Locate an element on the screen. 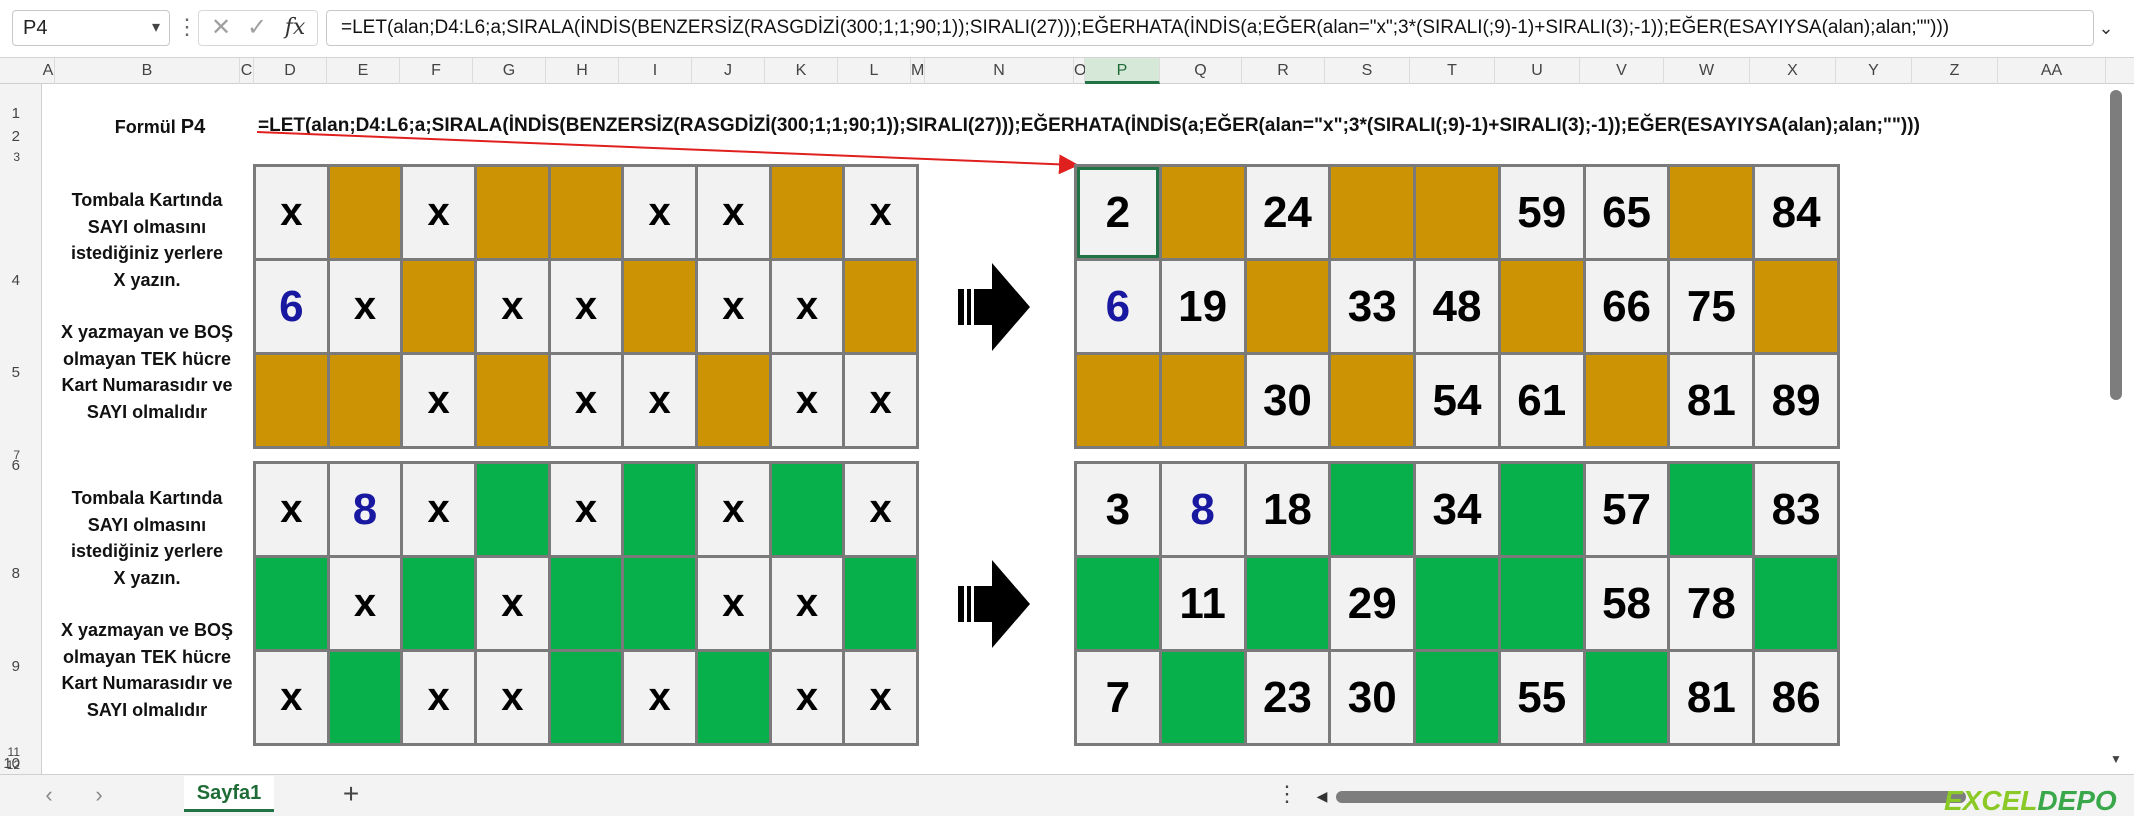 This screenshot has width=2134, height=816. add-sheet-button: + is located at coordinates (351, 795).